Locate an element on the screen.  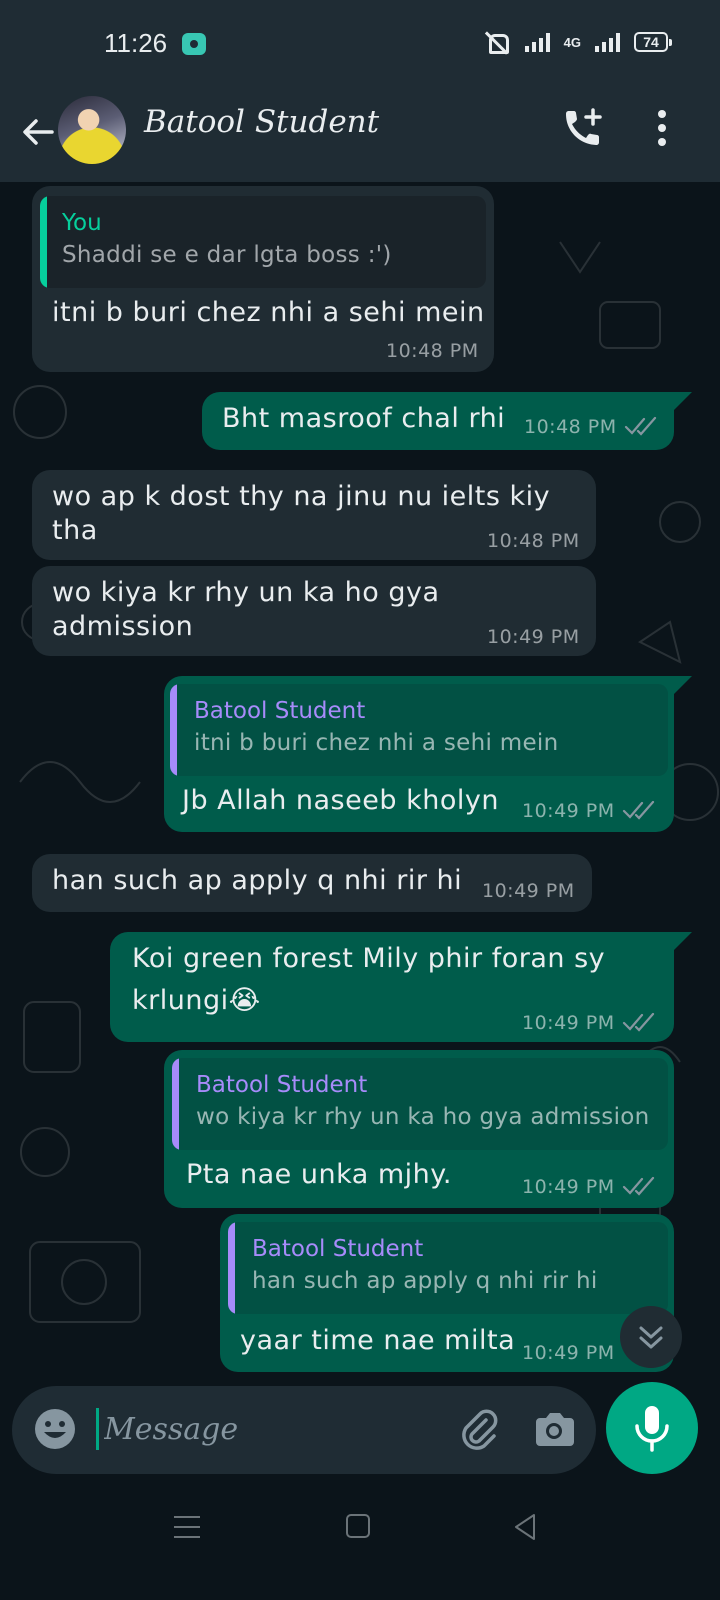
quoted-message: You Shaddi se e dar lgta boss :') is located at coordinates (263, 242).